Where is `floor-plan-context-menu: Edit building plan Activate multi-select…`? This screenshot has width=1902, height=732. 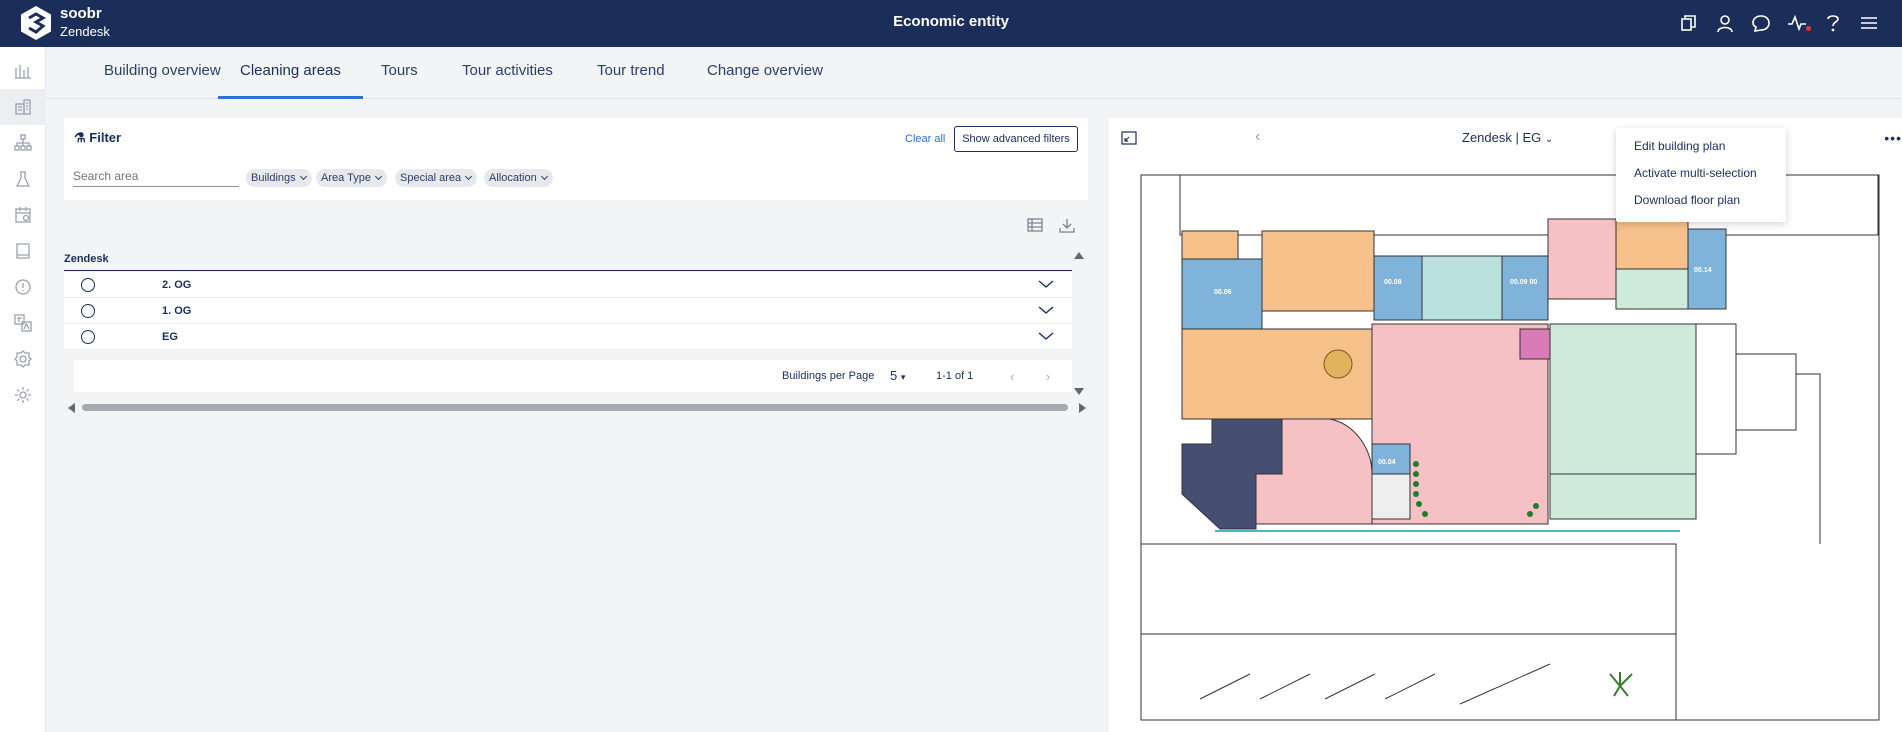 floor-plan-context-menu: Edit building plan Activate multi-select… is located at coordinates (1701, 175).